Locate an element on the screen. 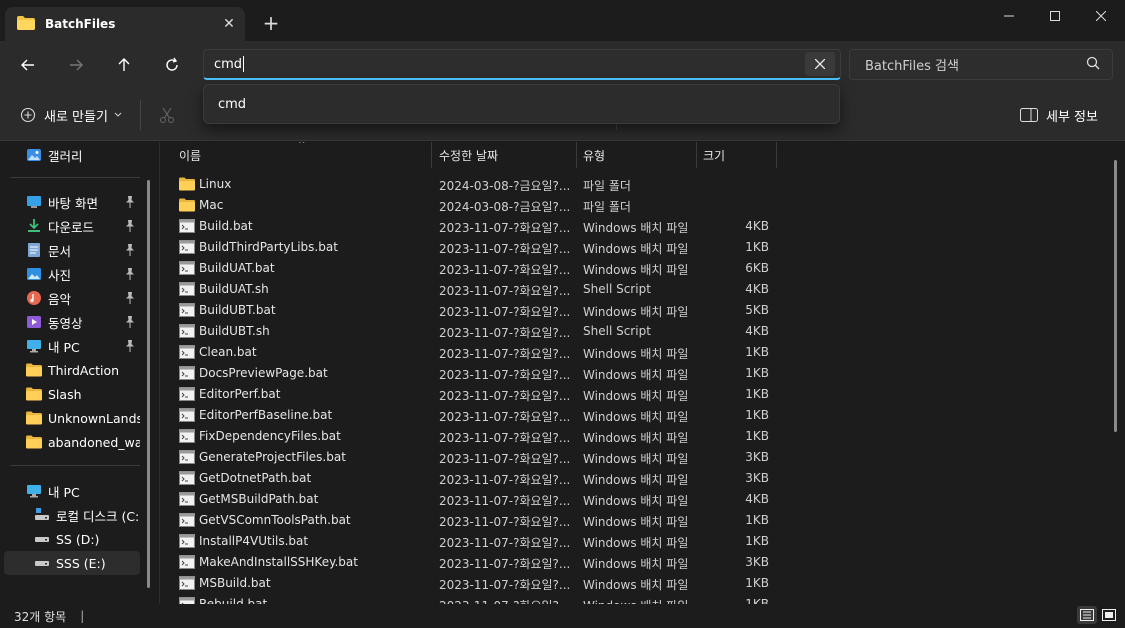 Image resolution: width=1125 pixels, height=628 pixels. up-button is located at coordinates (124, 65).